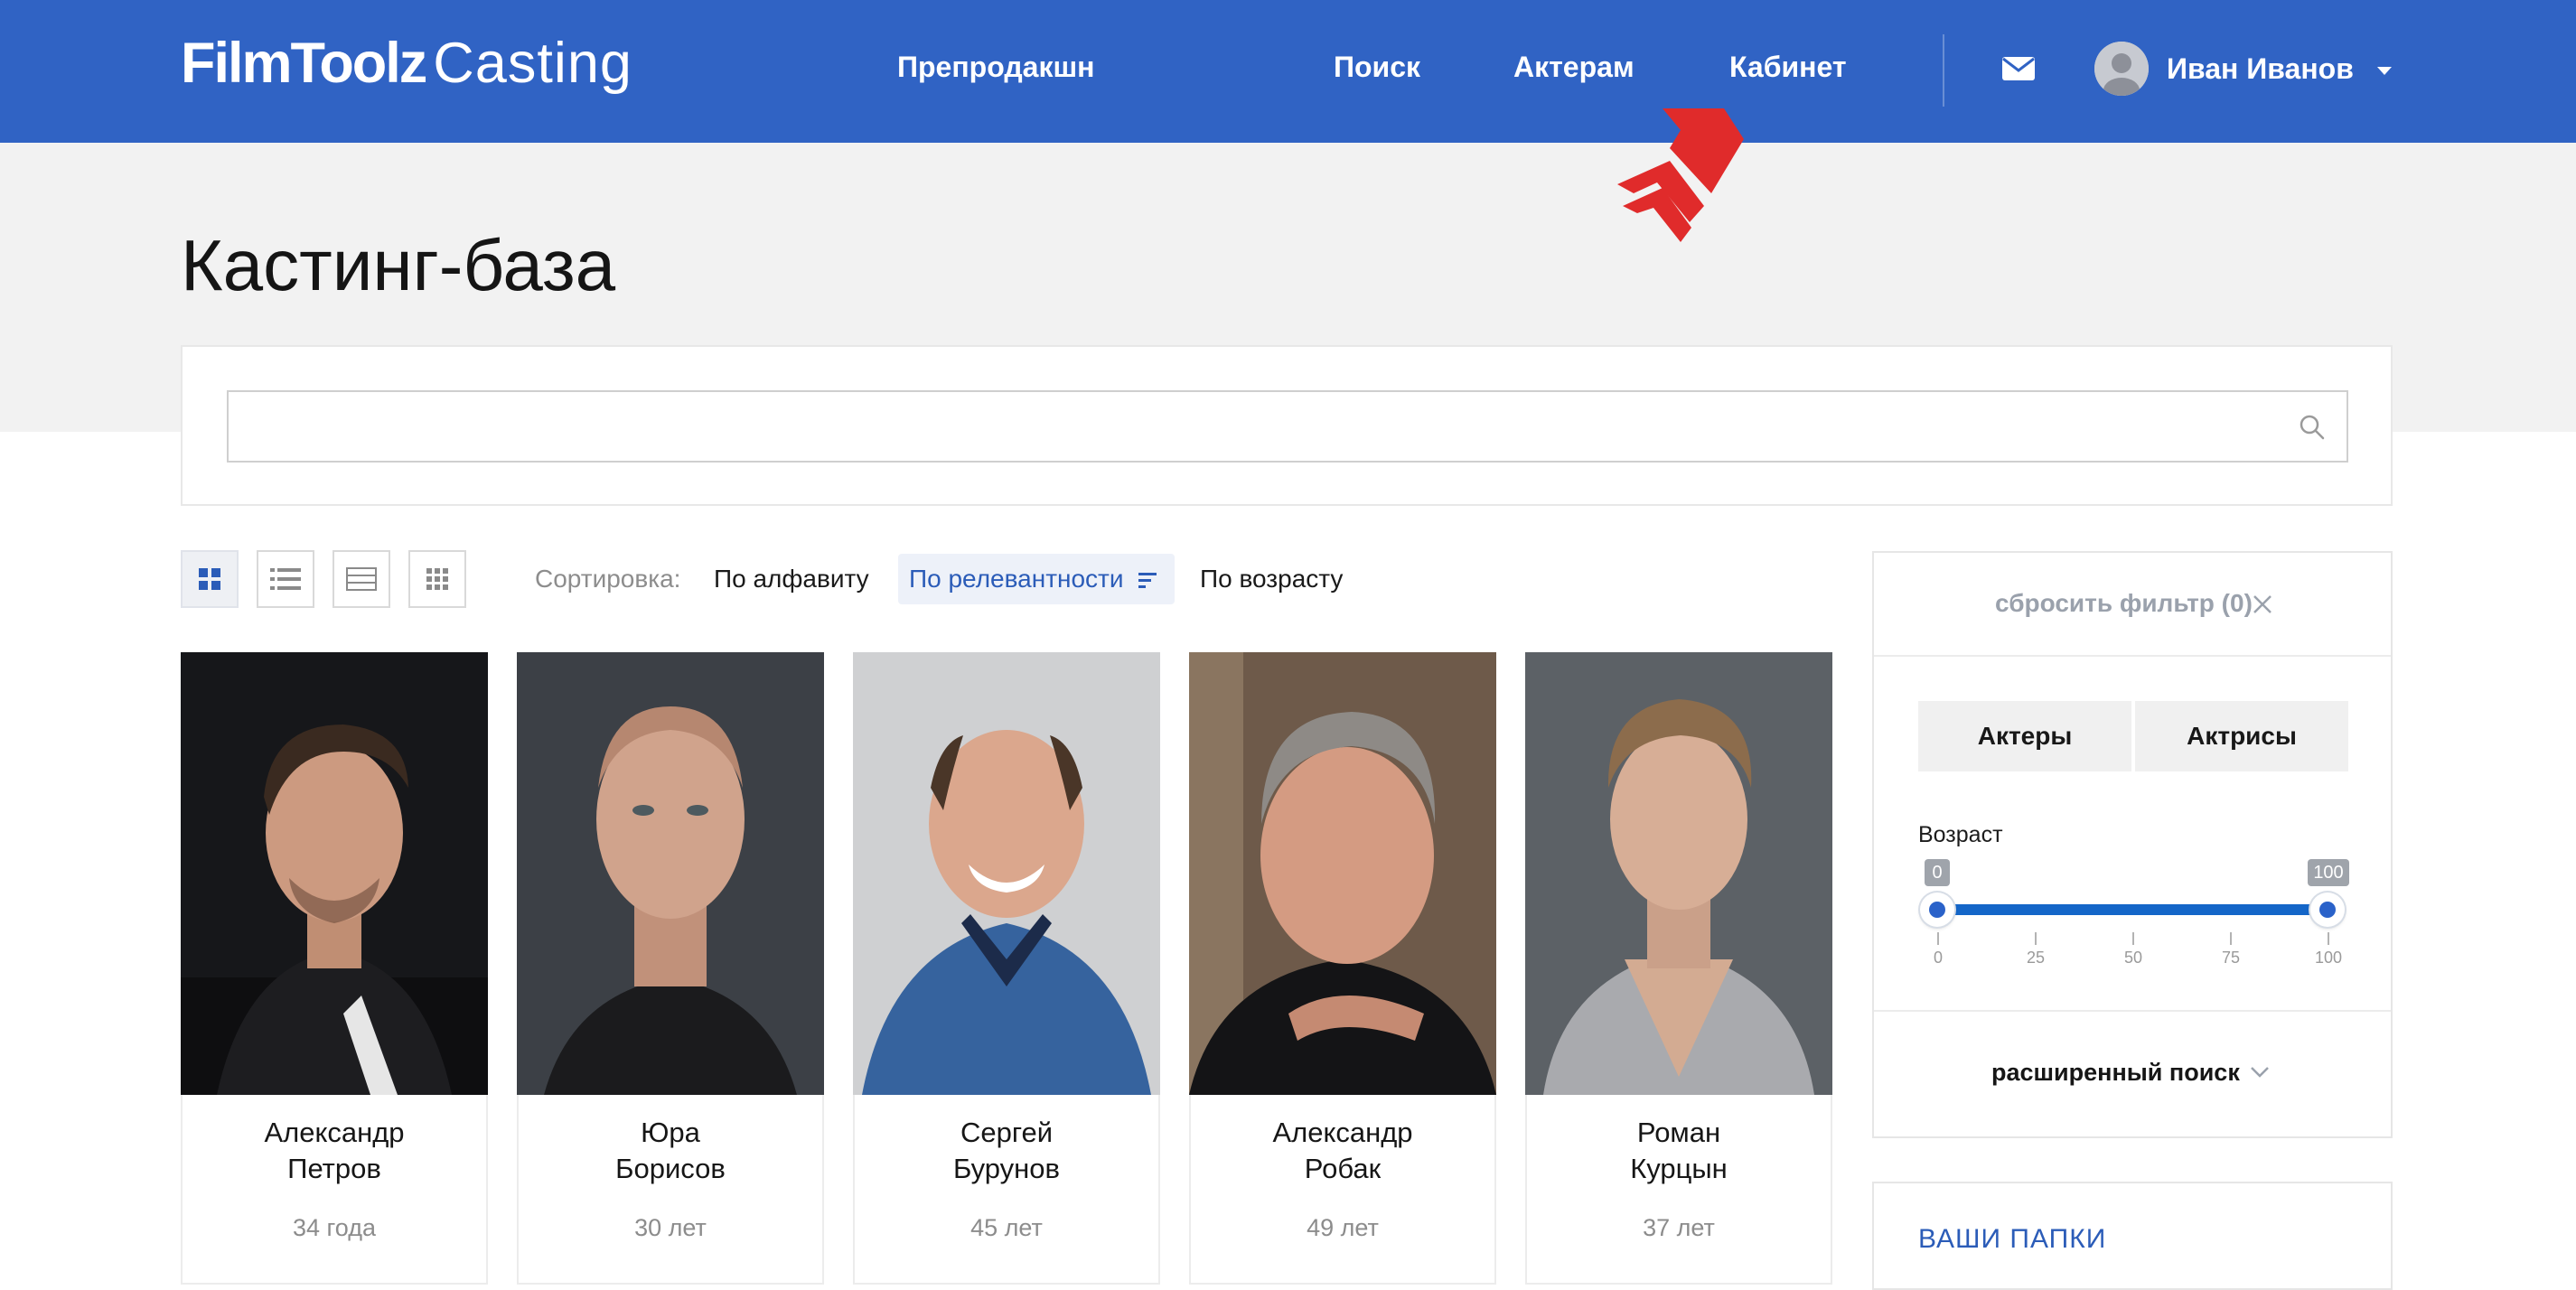 This screenshot has height=1290, width=2576. What do you see at coordinates (1343, 1168) in the screenshot?
I see `actor-last-name: Робак` at bounding box center [1343, 1168].